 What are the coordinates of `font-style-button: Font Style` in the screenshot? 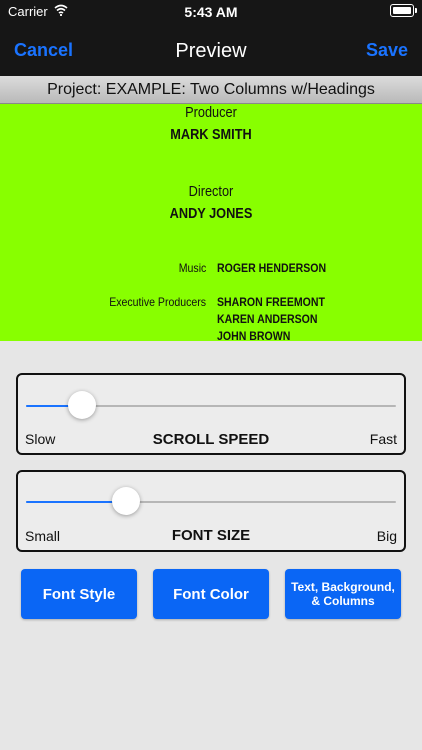 It's located at (79, 594).